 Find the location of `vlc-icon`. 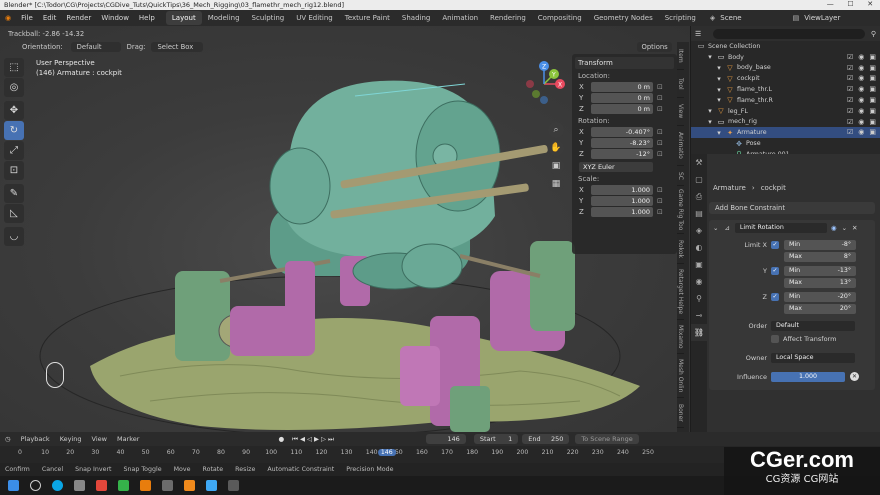

vlc-icon is located at coordinates (189, 485).